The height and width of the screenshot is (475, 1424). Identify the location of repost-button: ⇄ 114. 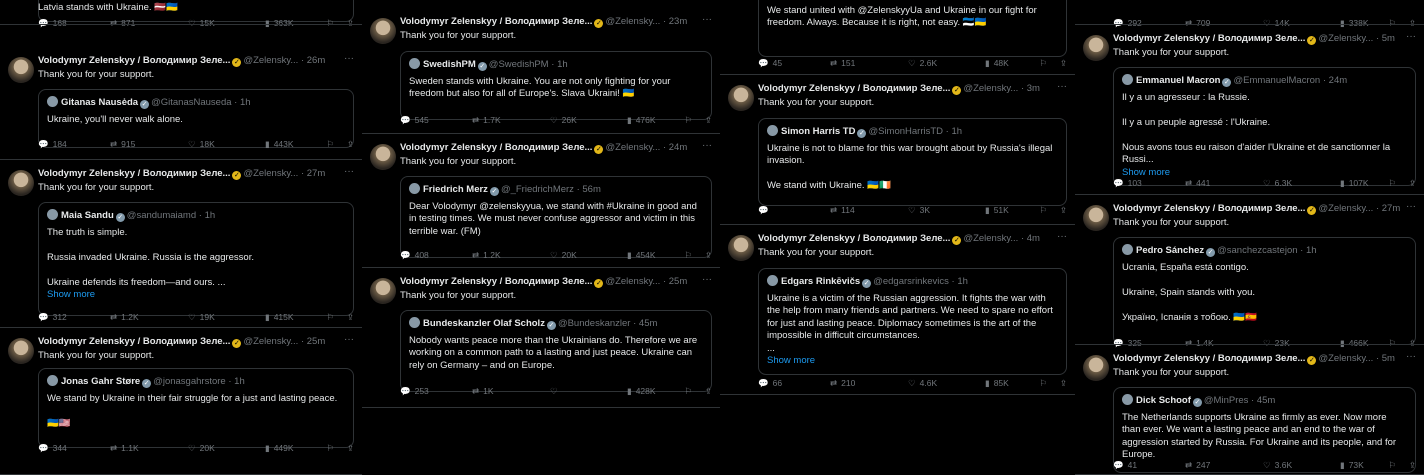
(842, 210).